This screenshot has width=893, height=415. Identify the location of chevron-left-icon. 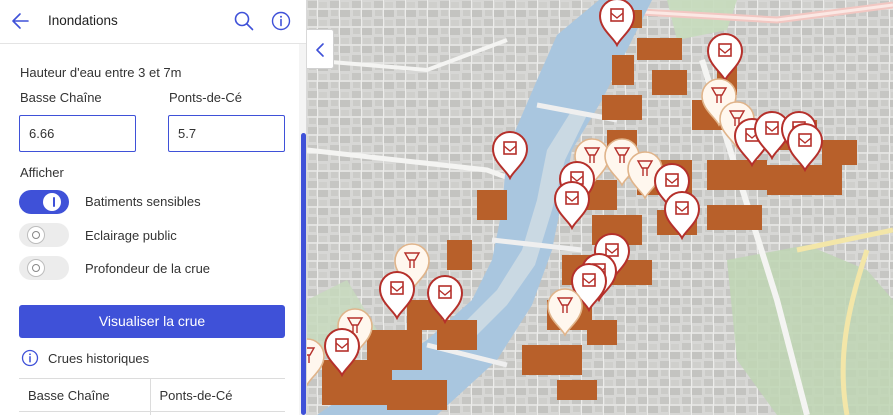
(320, 50).